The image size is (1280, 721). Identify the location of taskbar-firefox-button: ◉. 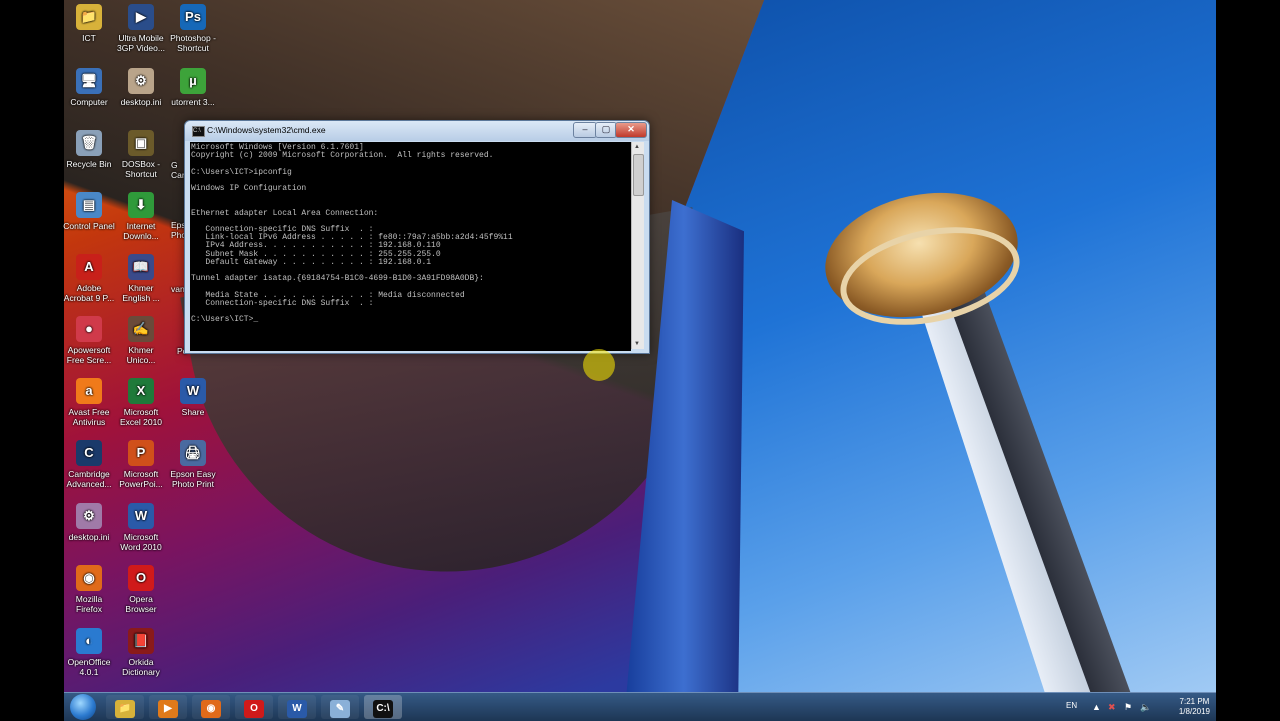
(211, 707).